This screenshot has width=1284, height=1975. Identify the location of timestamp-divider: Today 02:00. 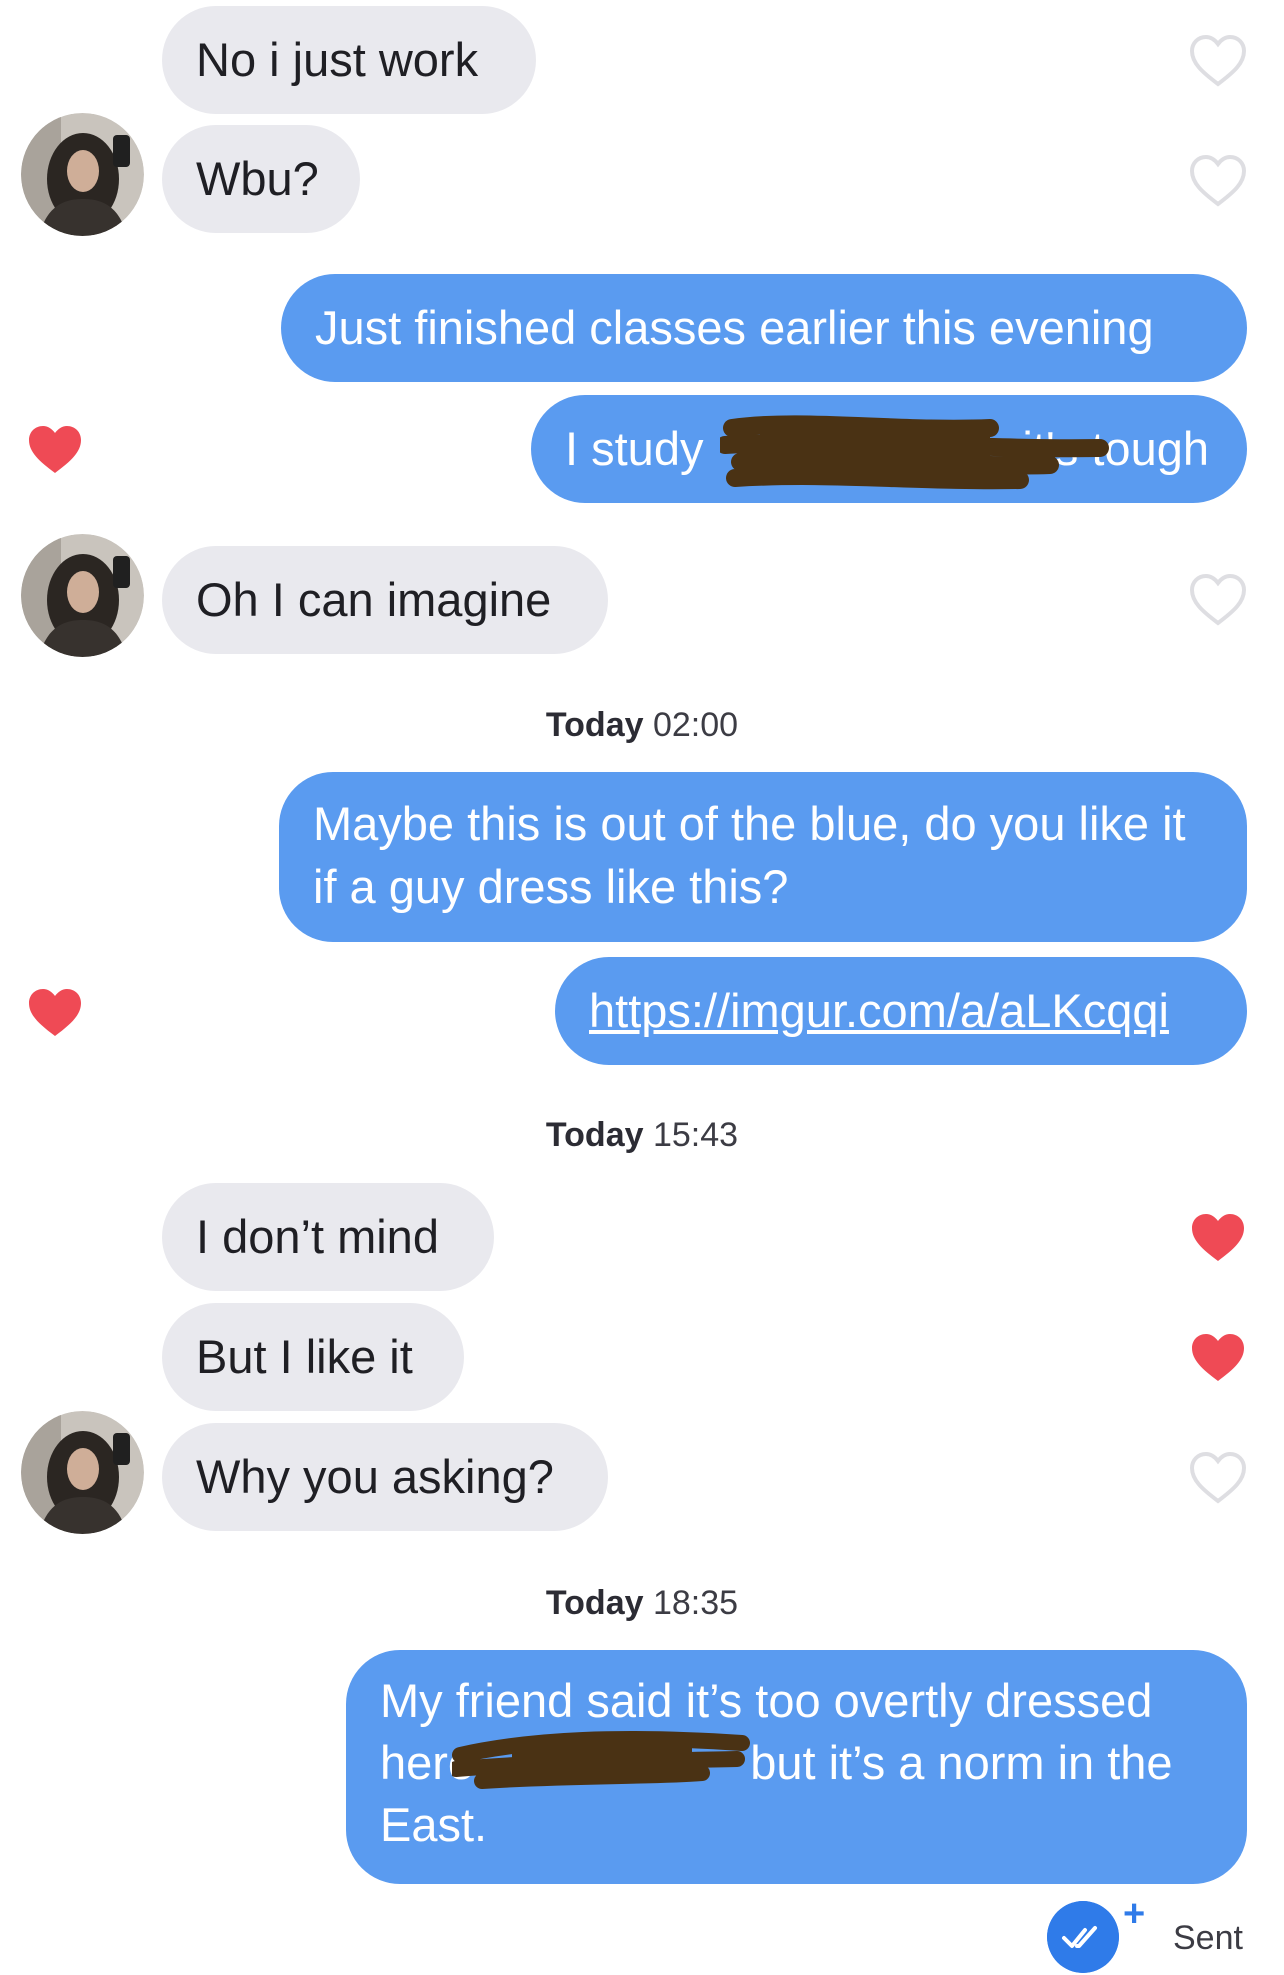
(642, 725).